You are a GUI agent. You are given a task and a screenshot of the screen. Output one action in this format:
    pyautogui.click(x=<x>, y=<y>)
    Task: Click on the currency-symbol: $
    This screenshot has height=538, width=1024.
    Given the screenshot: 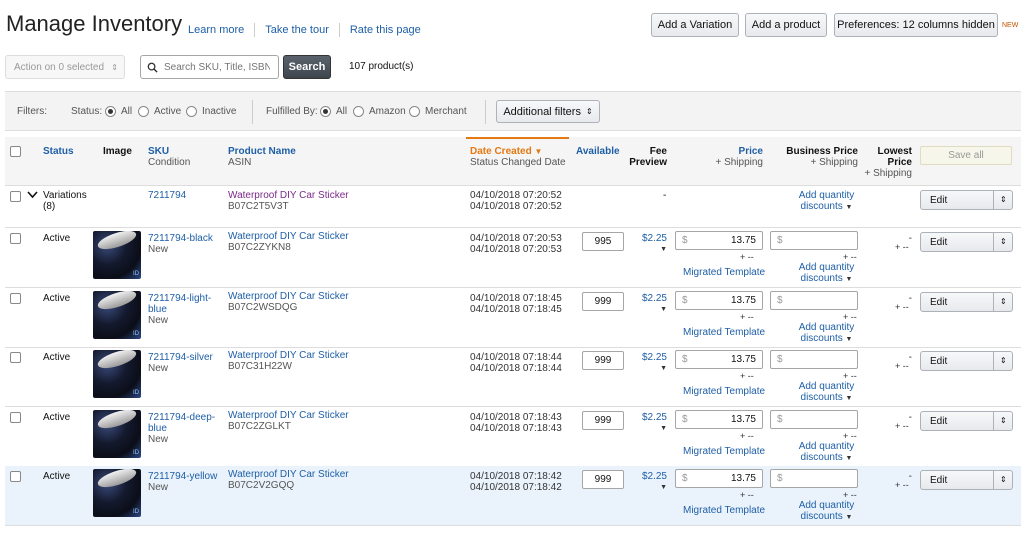 What is the action you would take?
    pyautogui.click(x=685, y=359)
    